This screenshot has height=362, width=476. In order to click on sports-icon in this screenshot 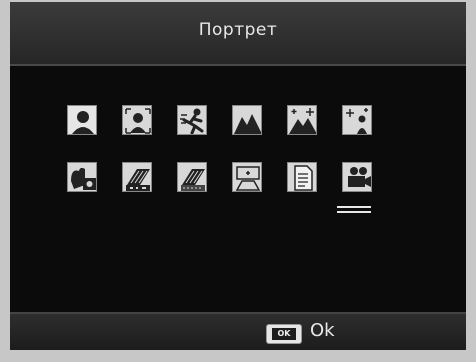, I will do `click(192, 121)`.